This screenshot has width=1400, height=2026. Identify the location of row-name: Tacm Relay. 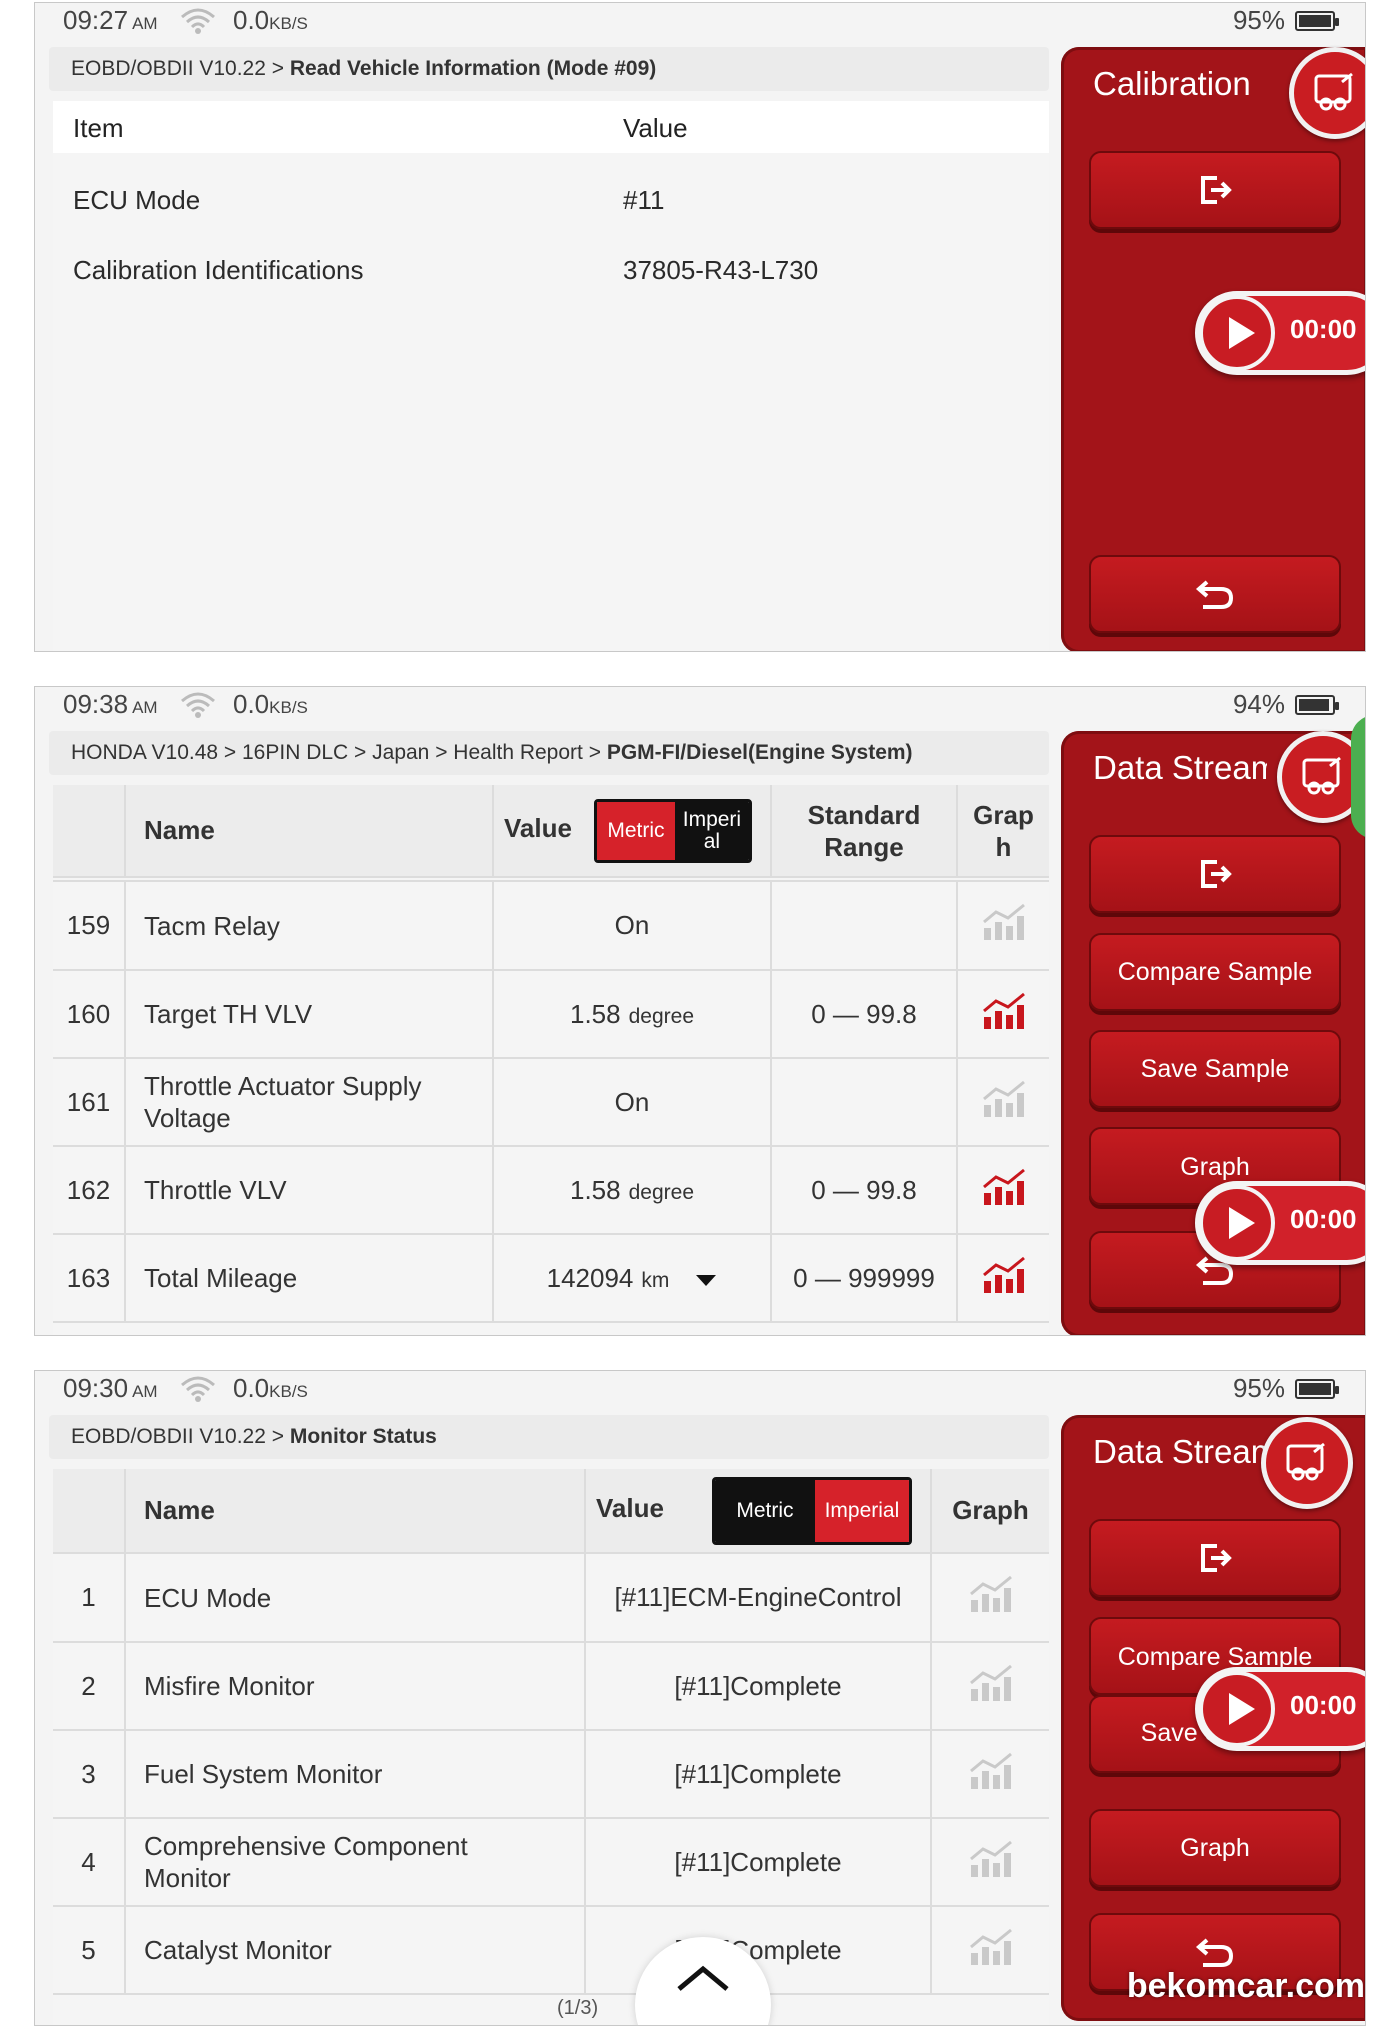
(309, 926).